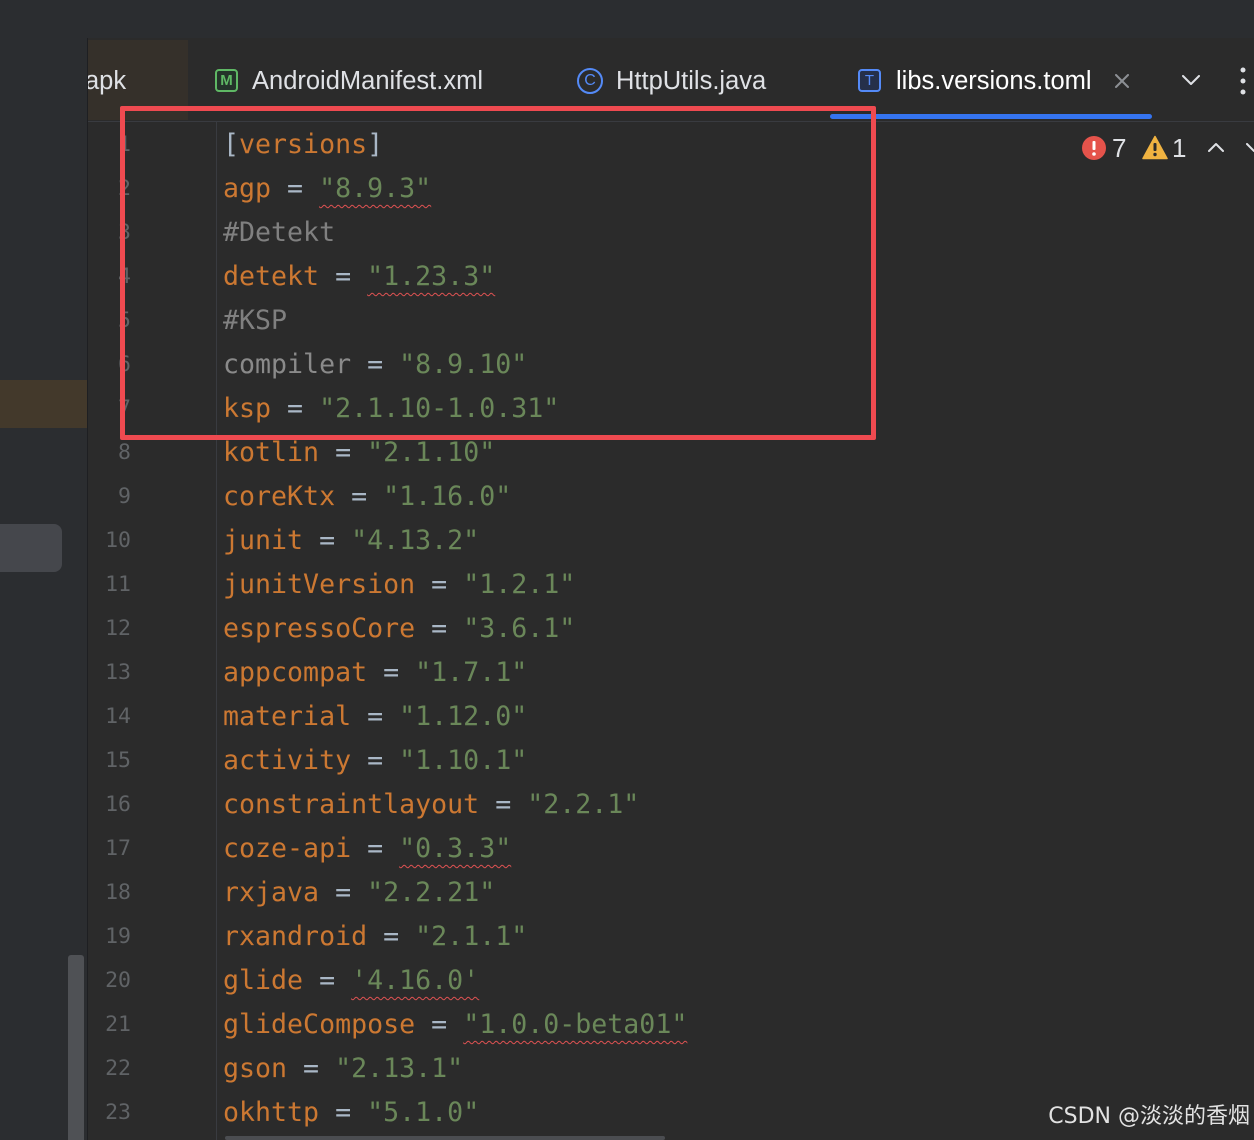 This screenshot has height=1140, width=1254. What do you see at coordinates (691, 81) in the screenshot?
I see `tab-label: HttpUtils.java` at bounding box center [691, 81].